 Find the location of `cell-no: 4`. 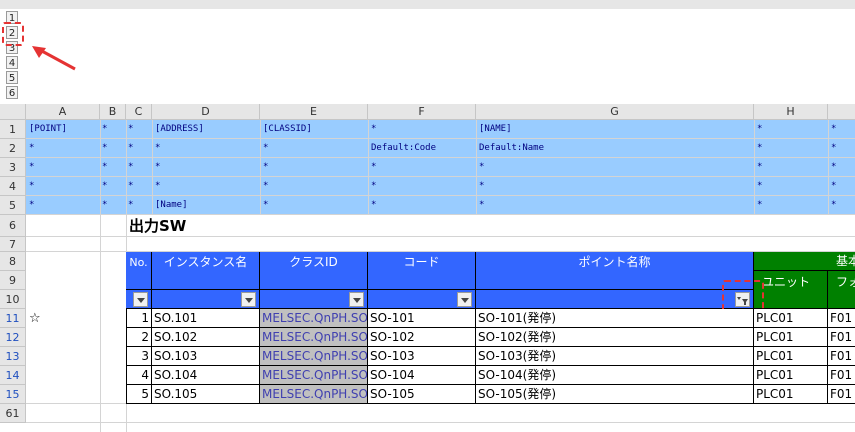

cell-no: 4 is located at coordinates (139, 375).